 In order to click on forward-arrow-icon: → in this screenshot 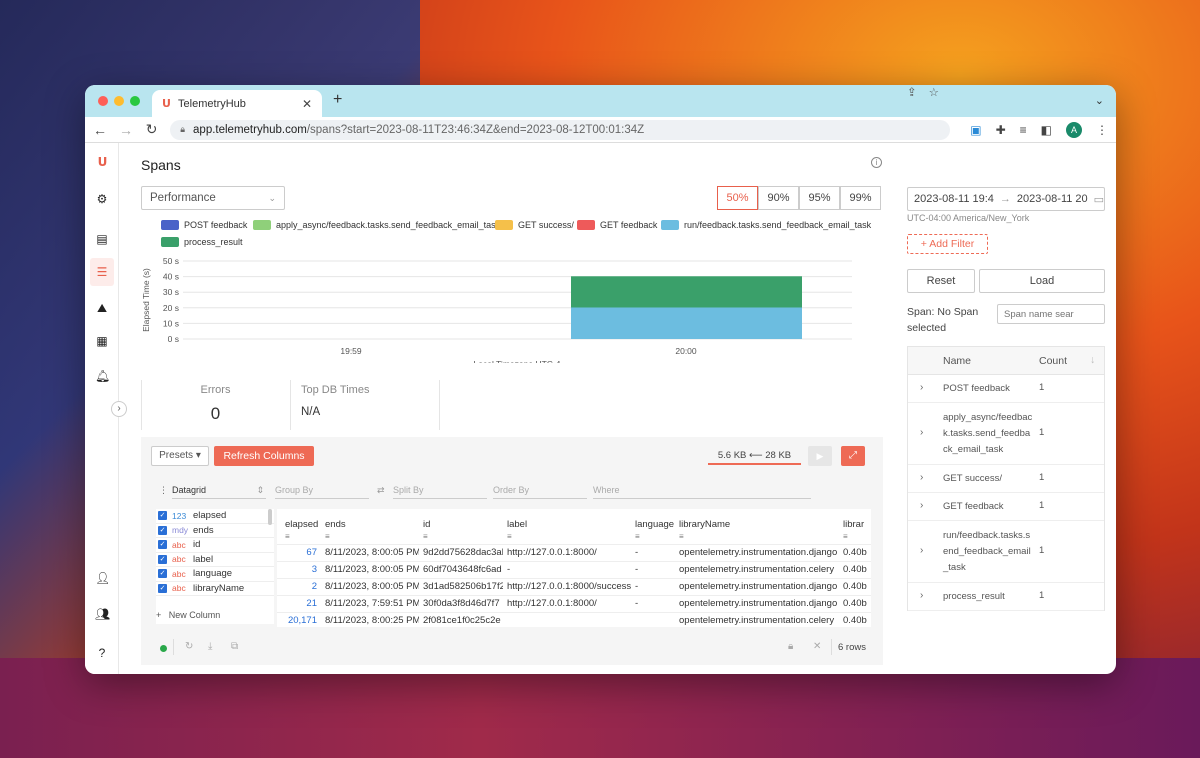, I will do `click(126, 130)`.